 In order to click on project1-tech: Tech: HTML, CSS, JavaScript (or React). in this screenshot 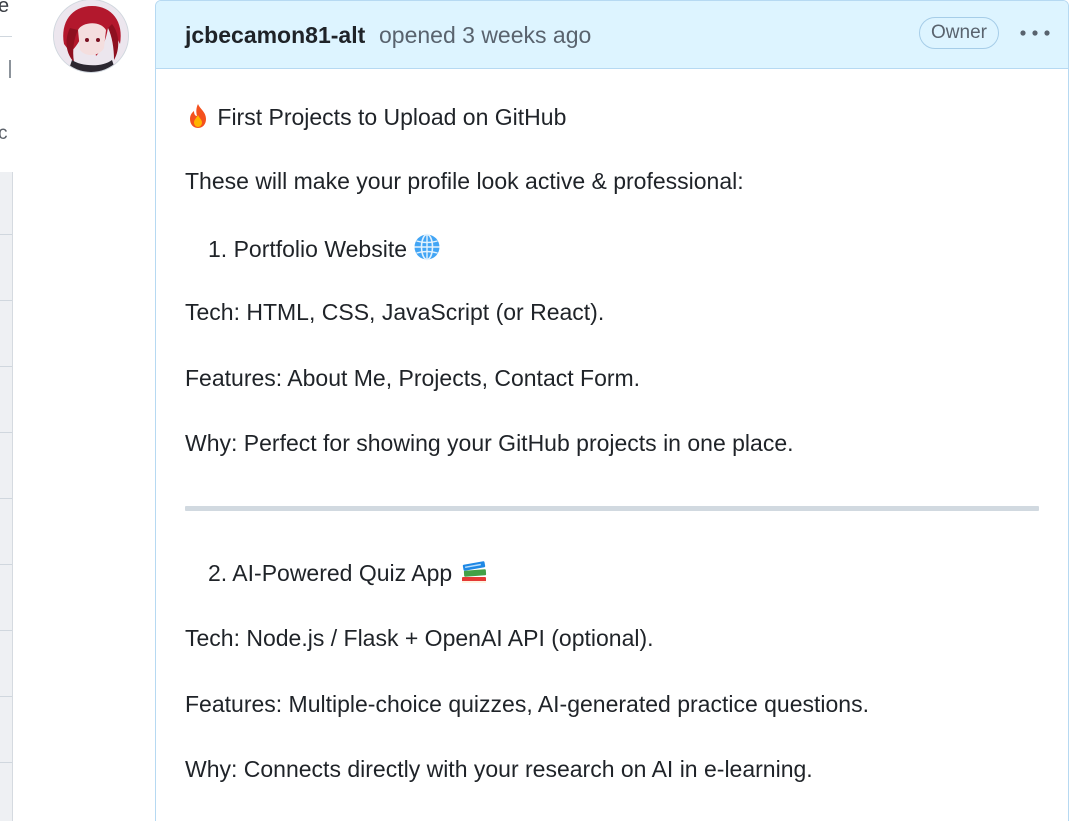, I will do `click(395, 312)`.